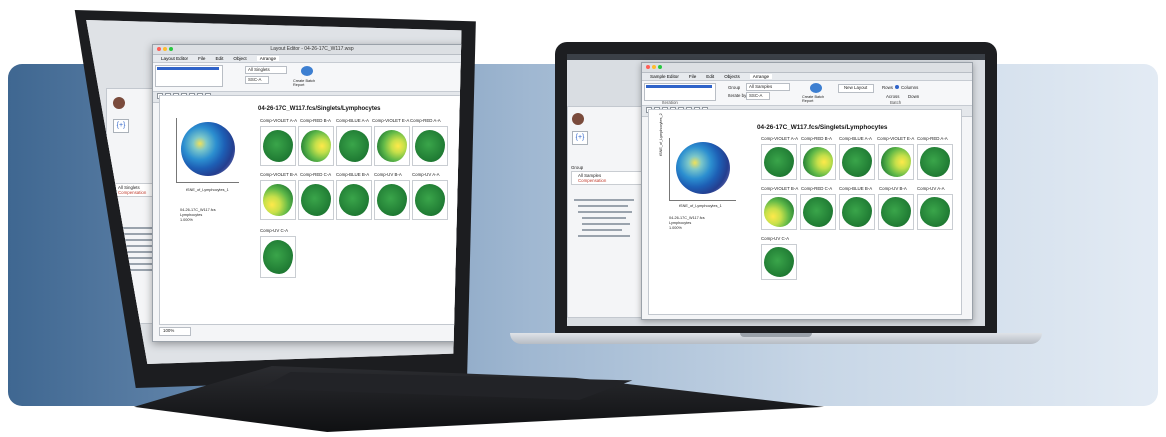 Image resolution: width=1166 pixels, height=437 pixels. I want to click on group-select: All Samples, so click(760, 86).